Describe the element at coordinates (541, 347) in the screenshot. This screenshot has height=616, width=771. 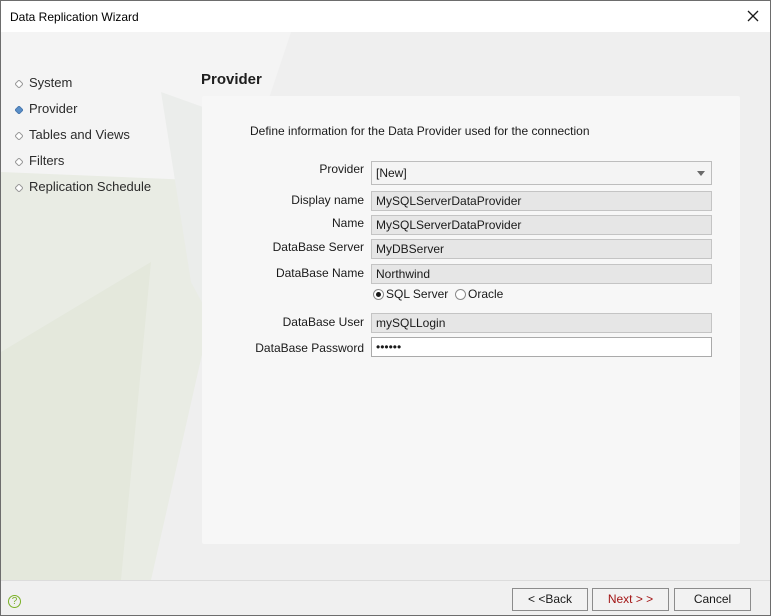
I see `db-password-field: ••••••` at that location.